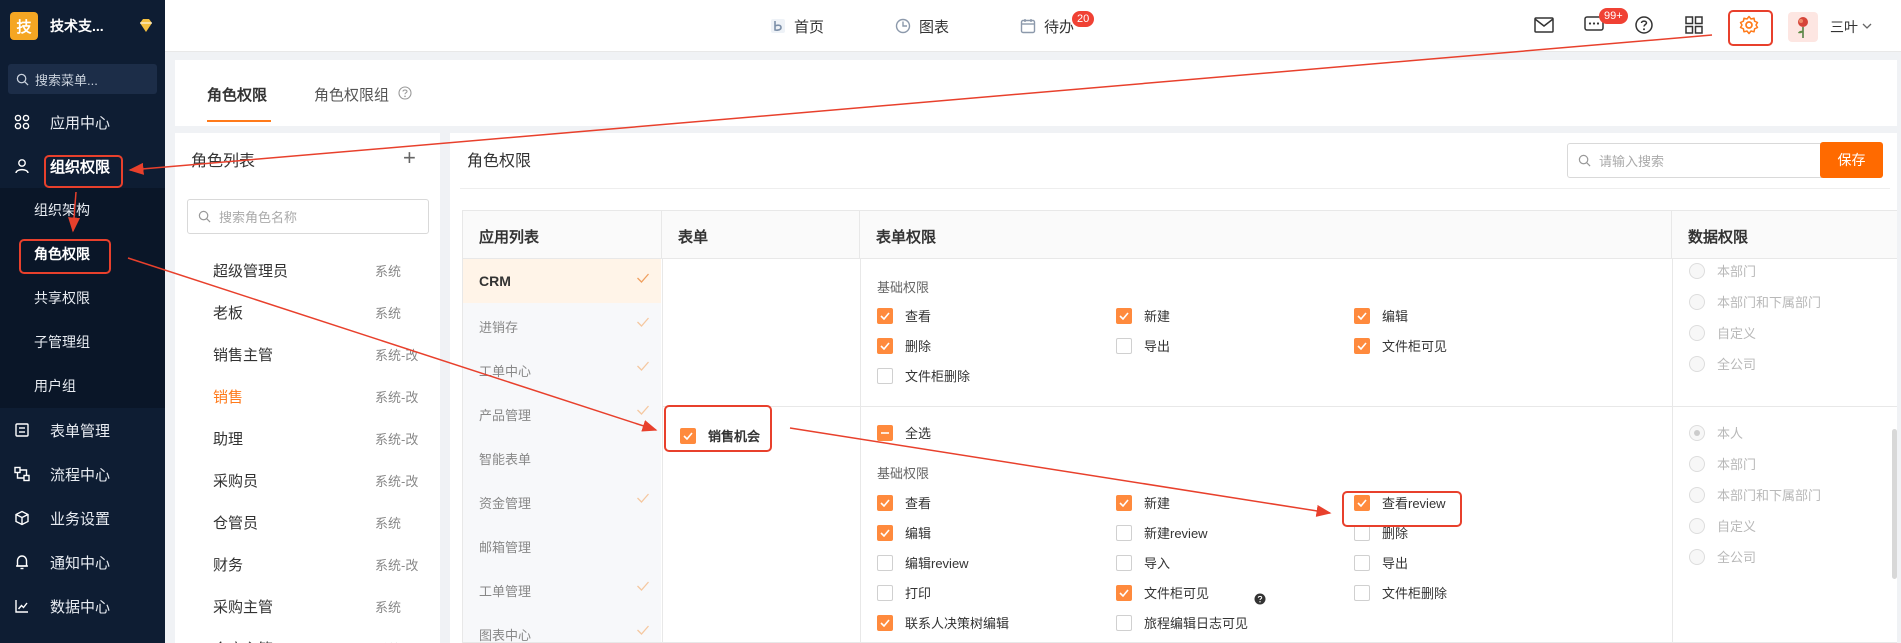 The width and height of the screenshot is (1901, 643). I want to click on permission-checkbox: 旅程编辑日志可见, so click(1182, 622).